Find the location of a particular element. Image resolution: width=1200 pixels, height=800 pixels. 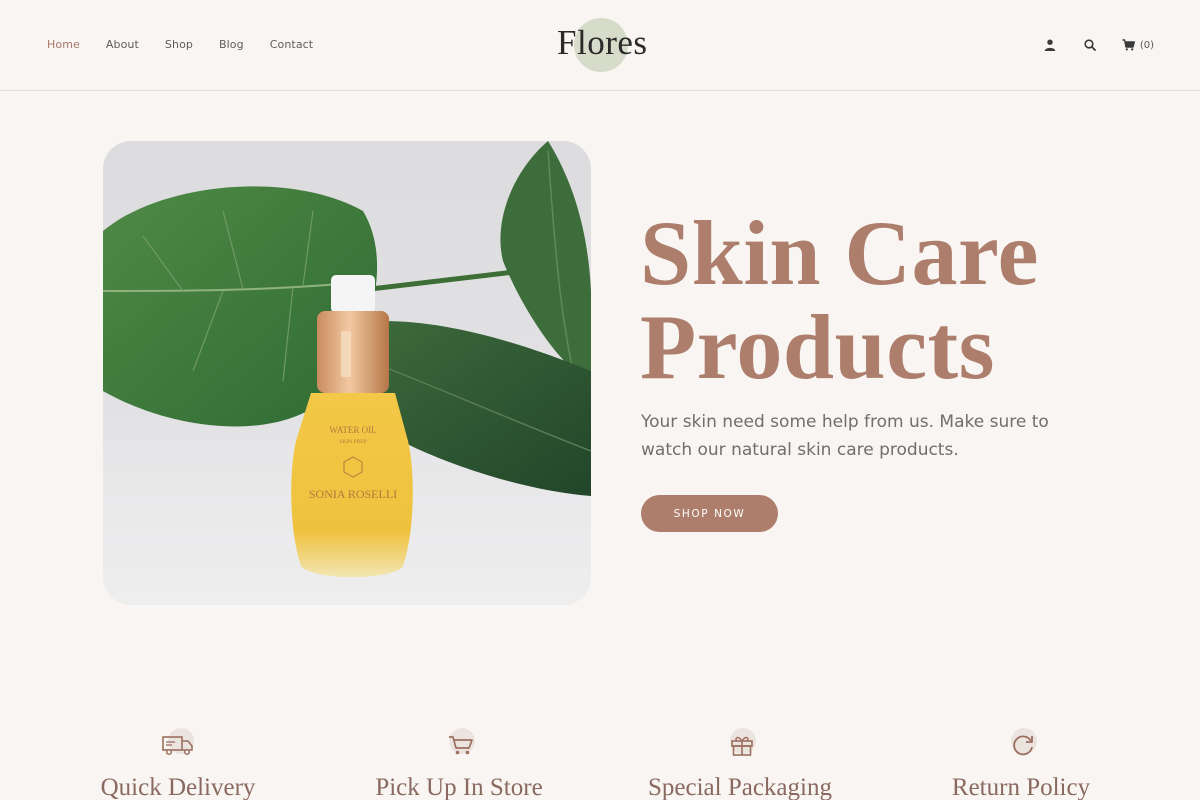

hero-title-line2: Products is located at coordinates (817, 347).